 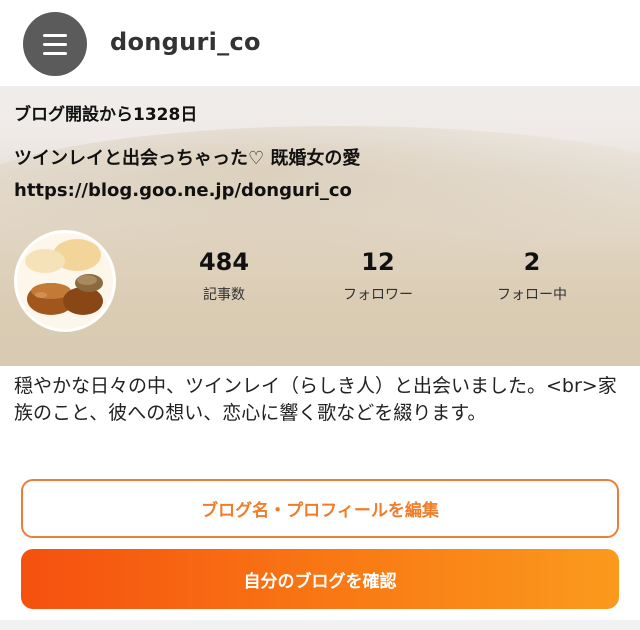 I want to click on hamburger-menu-icon, so click(x=55, y=44).